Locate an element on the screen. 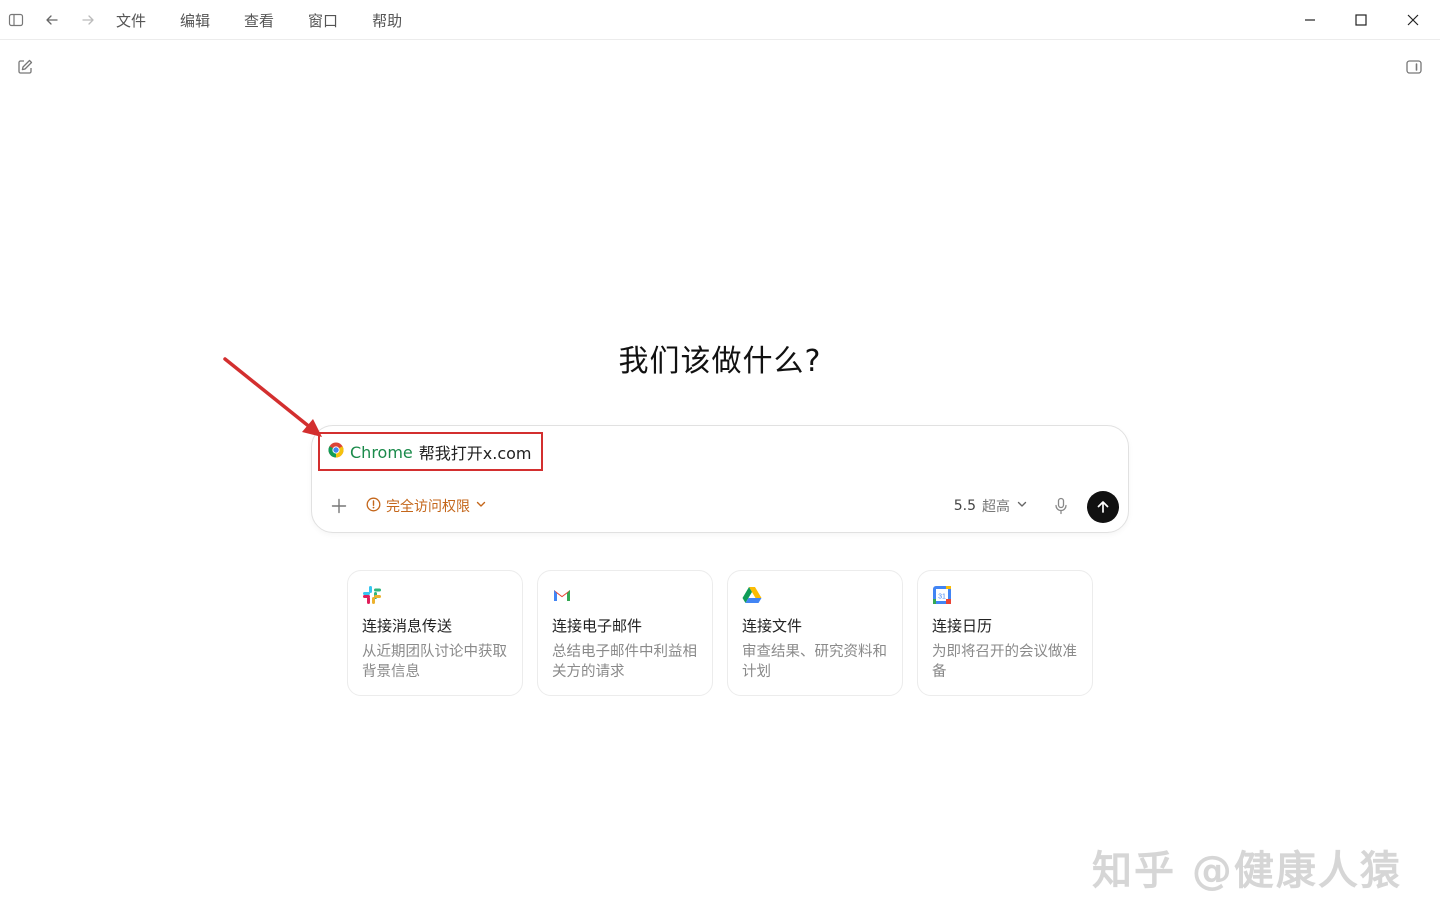 The image size is (1440, 924). menu-bar: 文件 编辑 查看 窗口 帮助 is located at coordinates (259, 20).